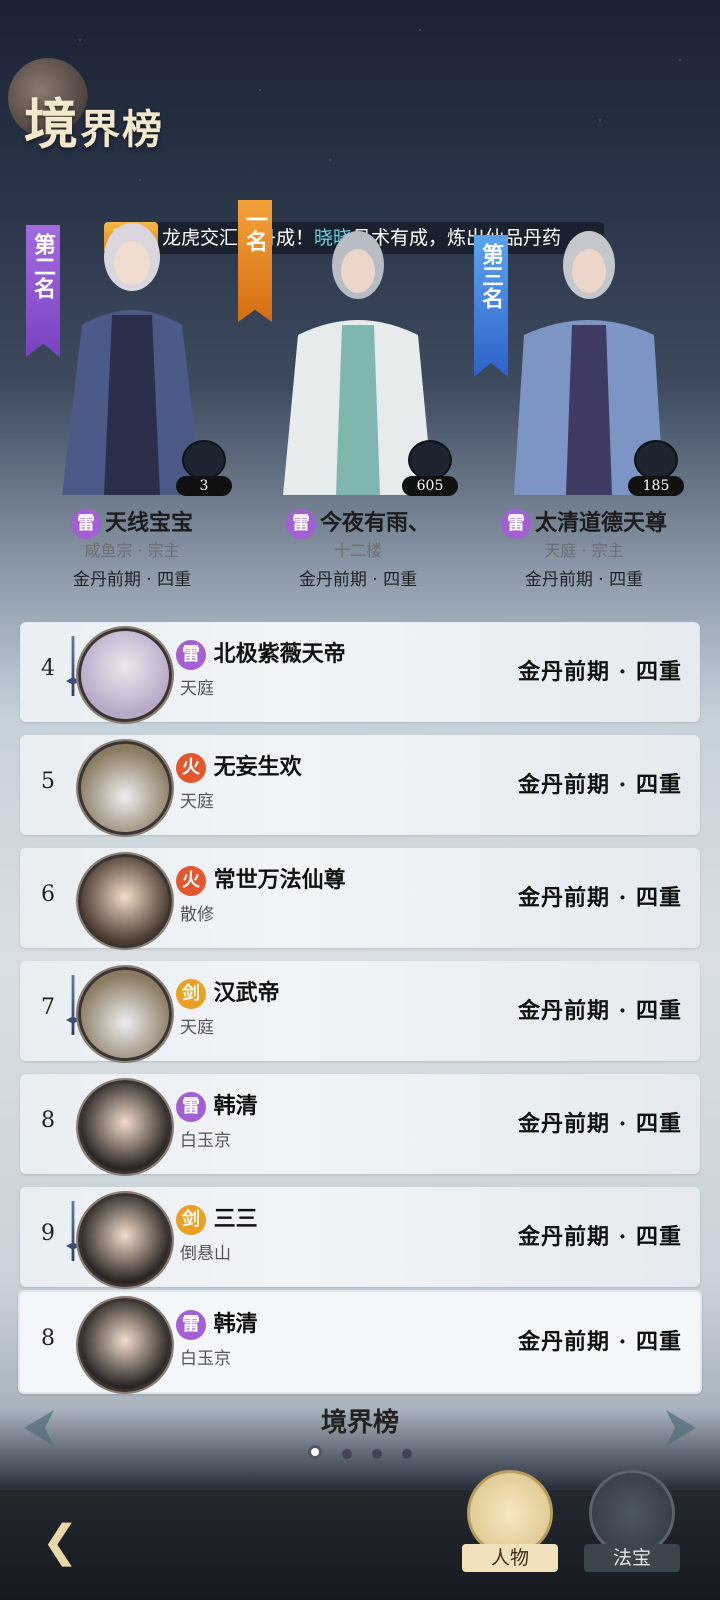 This screenshot has width=720, height=1600. What do you see at coordinates (360, 672) in the screenshot?
I see `table-row: 4 雷 北极紫薇天帝 天庭 金丹前期 · 四重` at bounding box center [360, 672].